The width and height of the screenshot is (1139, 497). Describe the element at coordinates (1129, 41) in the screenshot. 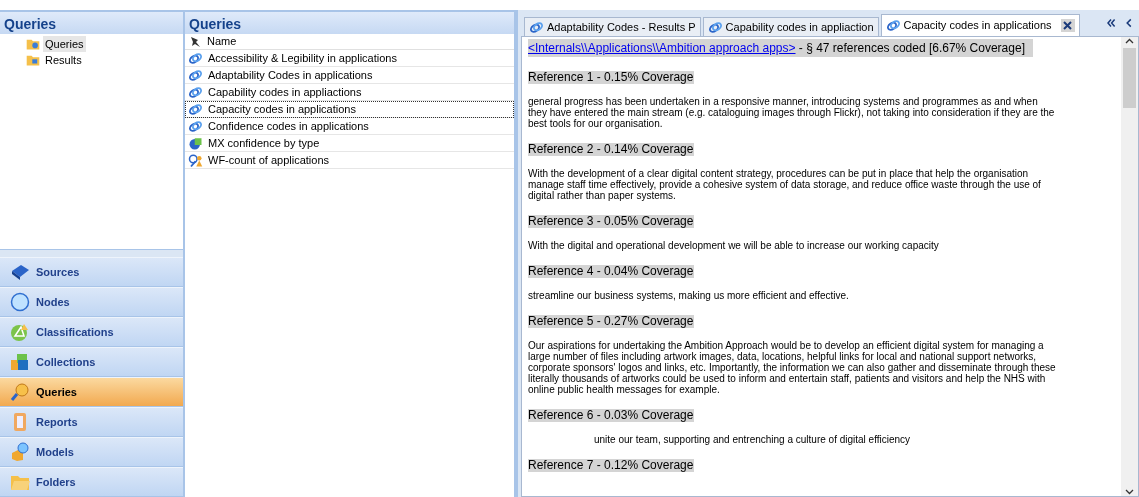

I see `scroll-up-icon` at that location.